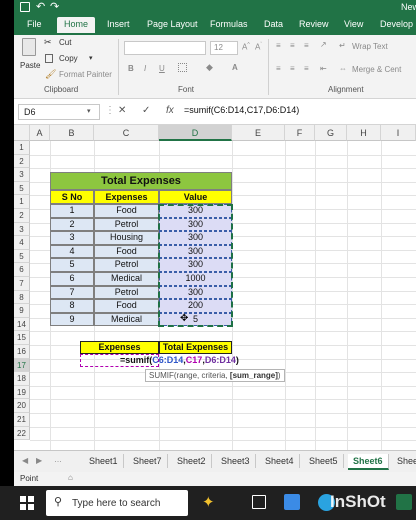  I want to click on column-header-b: B, so click(72, 133).